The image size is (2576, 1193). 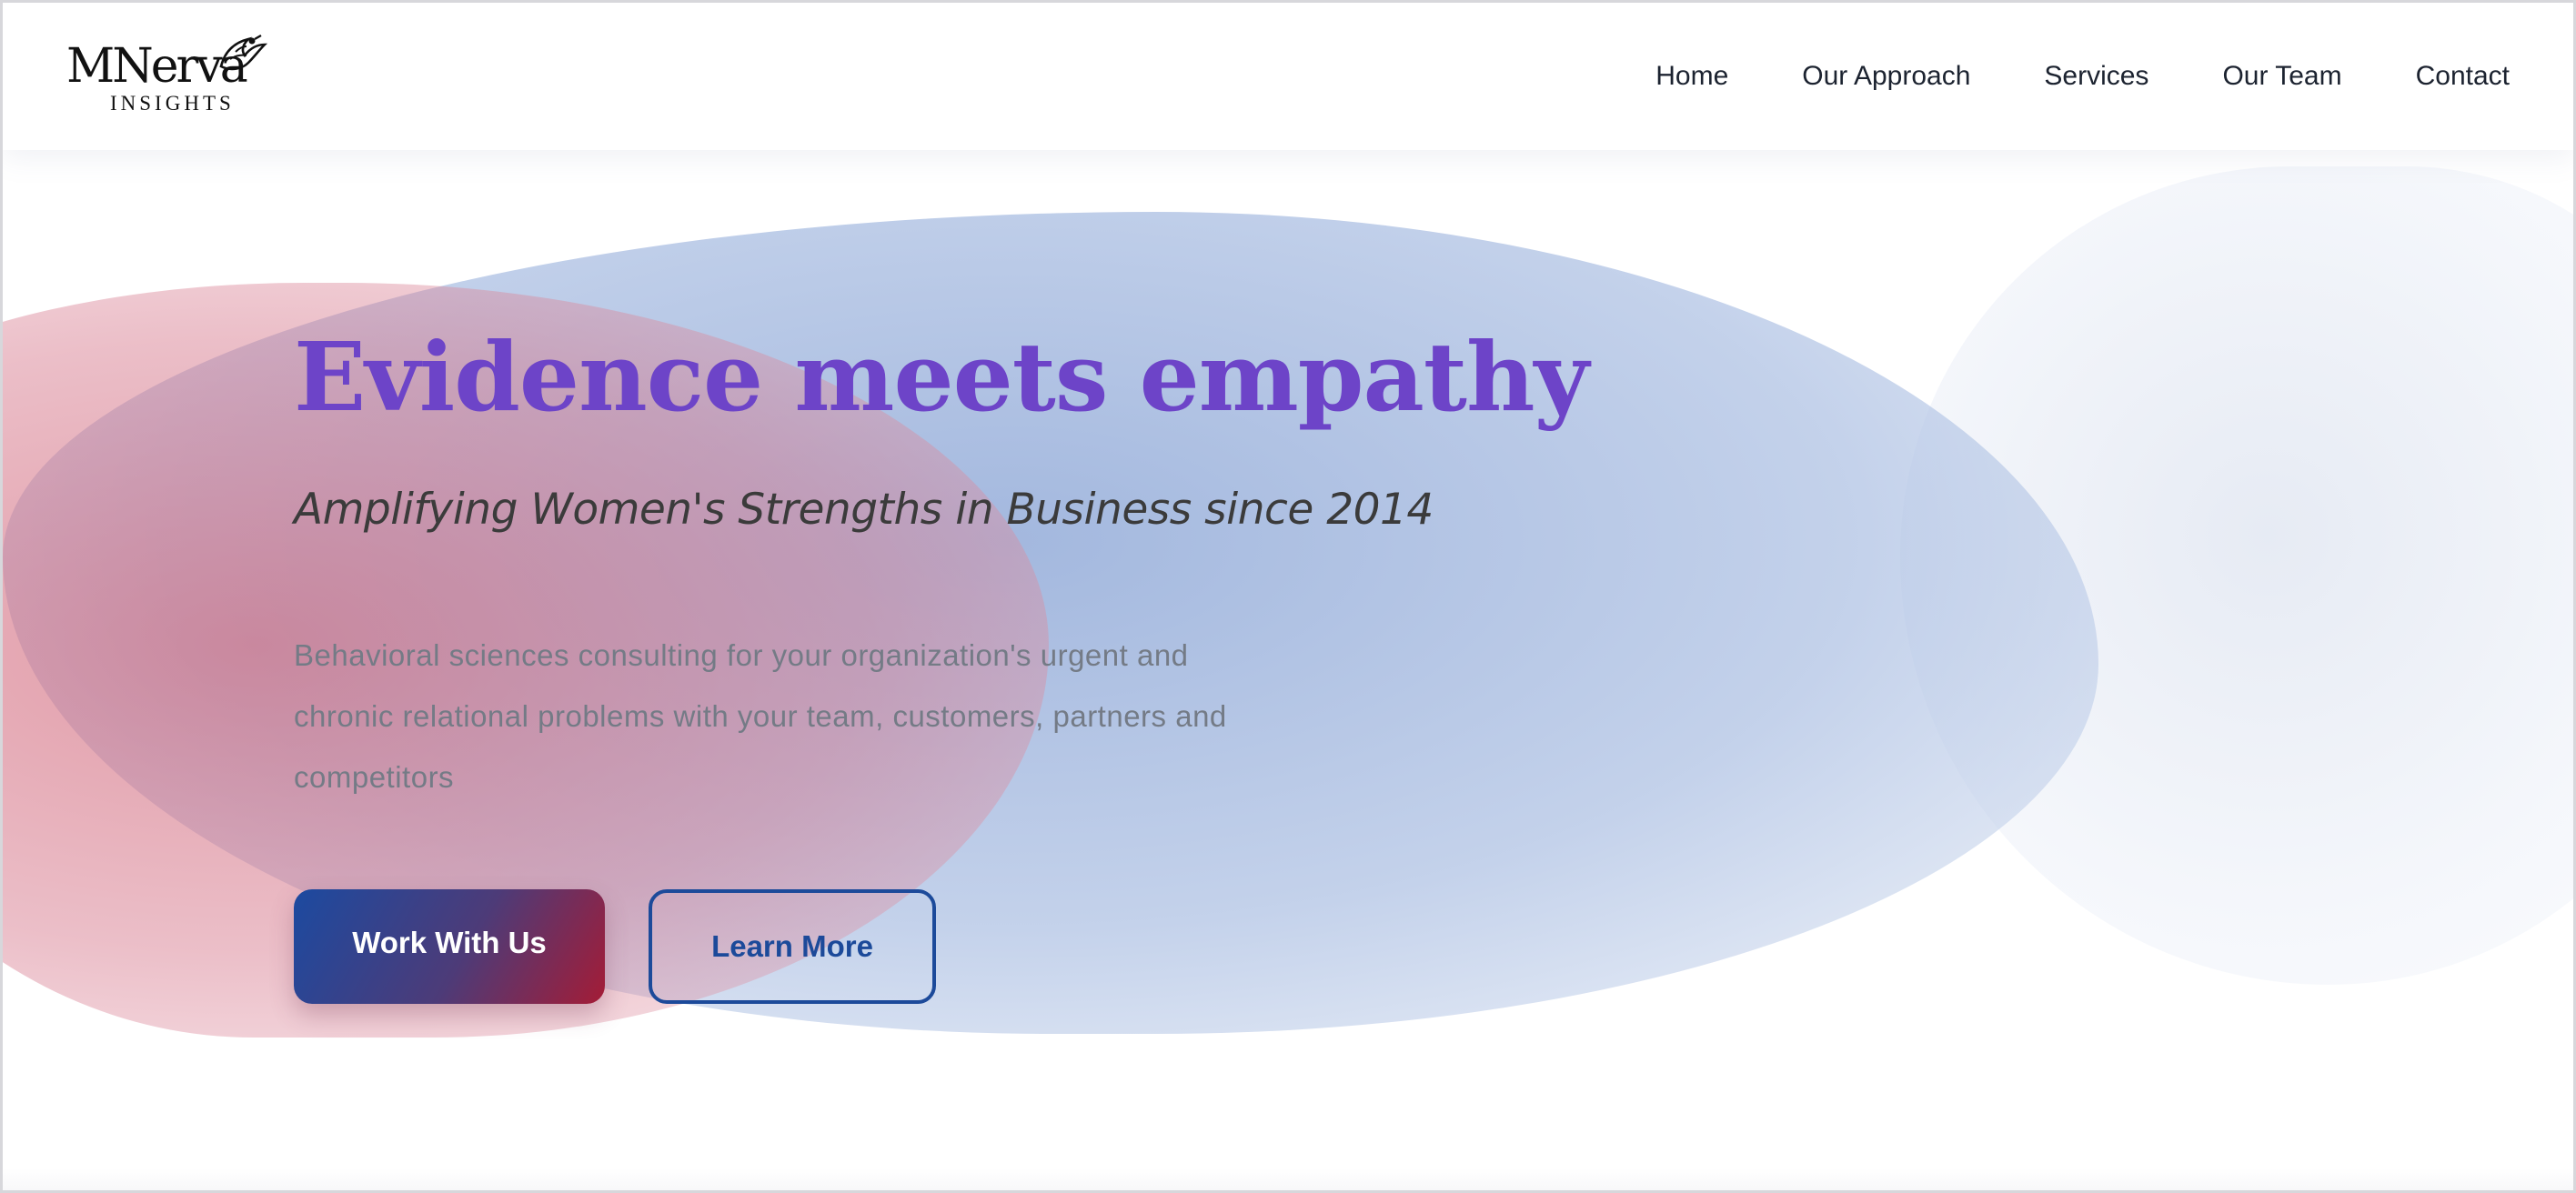 I want to click on nav-services: Services, so click(x=2096, y=76).